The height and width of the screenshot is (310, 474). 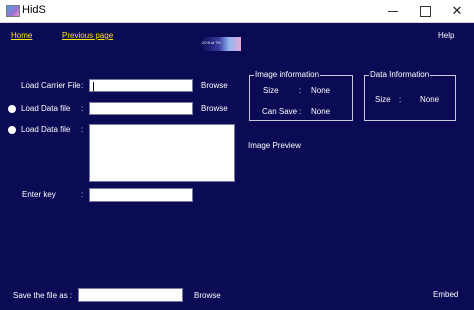 What do you see at coordinates (141, 195) in the screenshot?
I see `key-input` at bounding box center [141, 195].